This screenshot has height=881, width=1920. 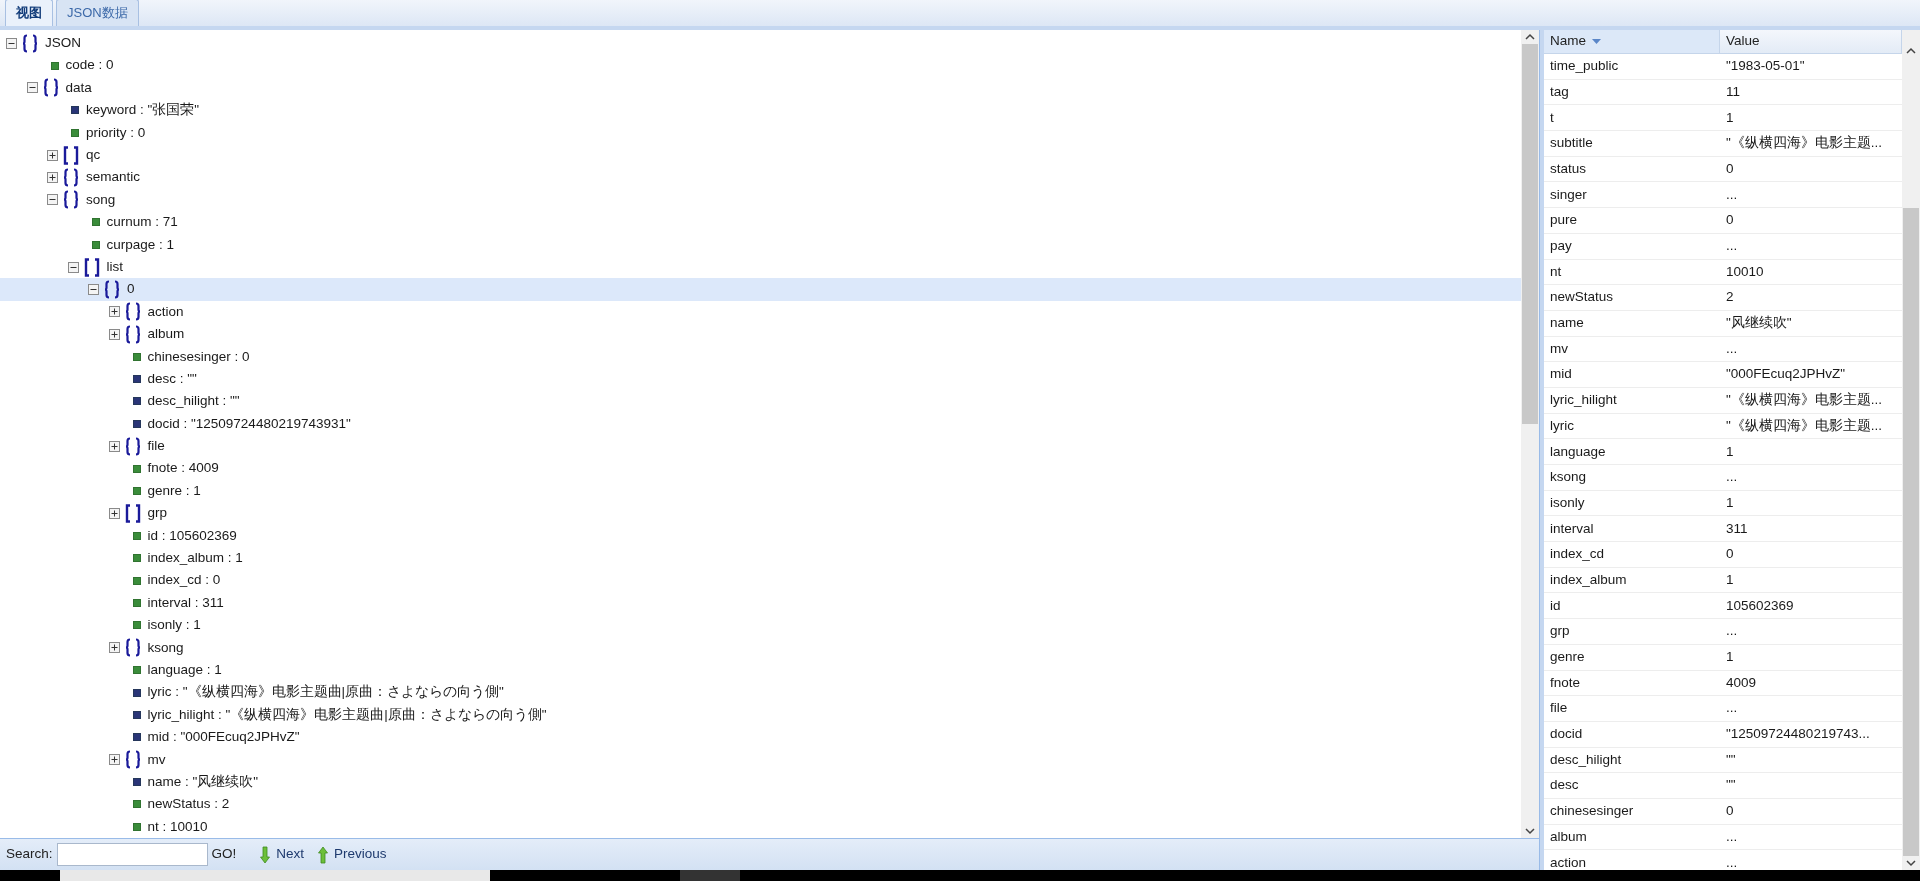 I want to click on tree-row: keyword : "张国荣", so click(x=760, y=110).